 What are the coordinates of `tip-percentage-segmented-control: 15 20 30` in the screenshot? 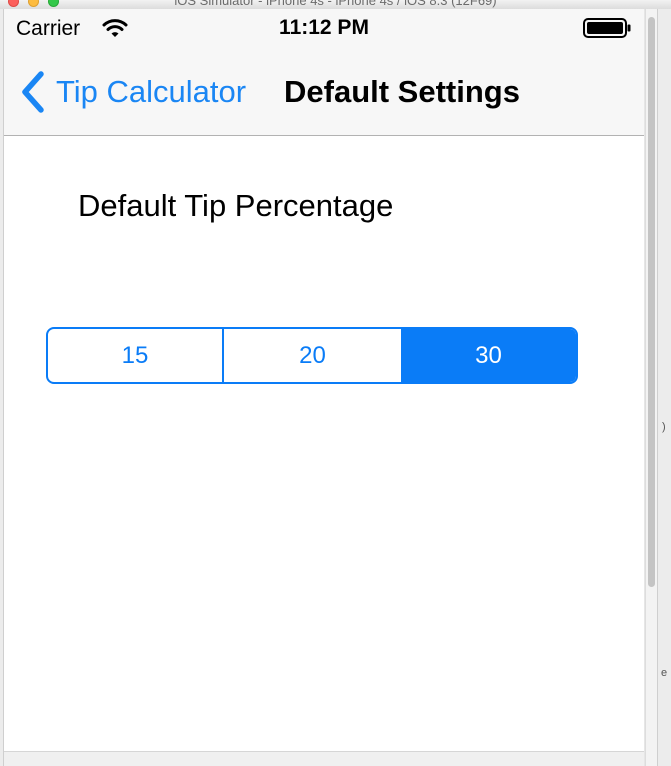 It's located at (312, 355).